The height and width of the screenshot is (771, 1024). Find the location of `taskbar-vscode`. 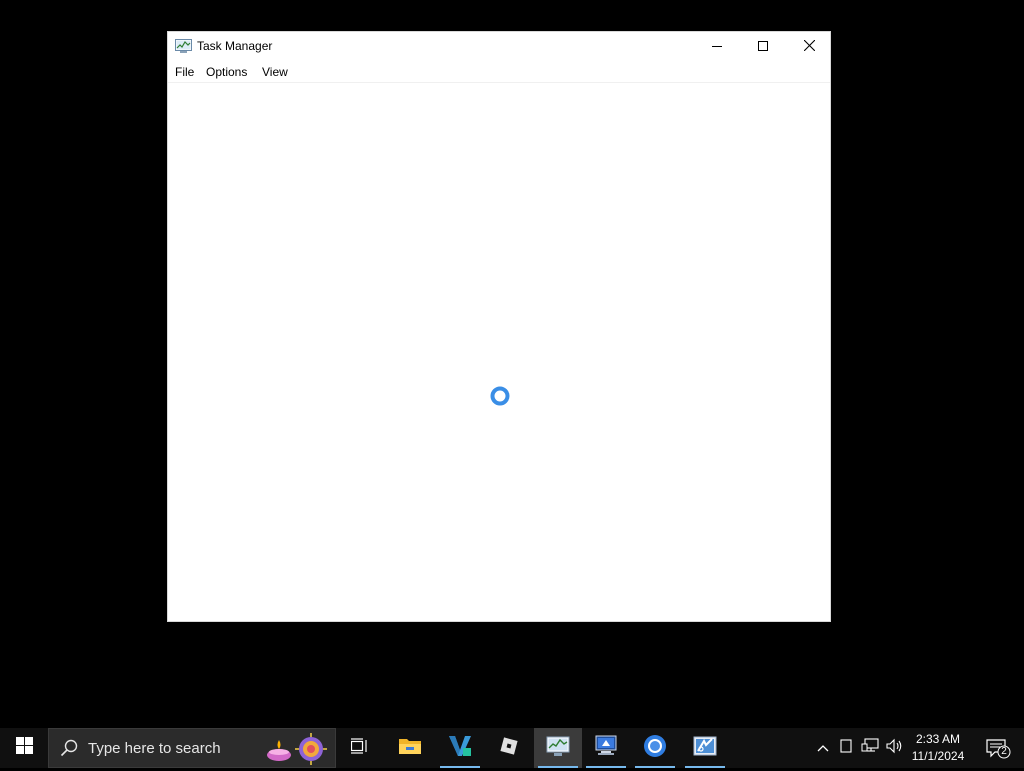

taskbar-vscode is located at coordinates (460, 748).